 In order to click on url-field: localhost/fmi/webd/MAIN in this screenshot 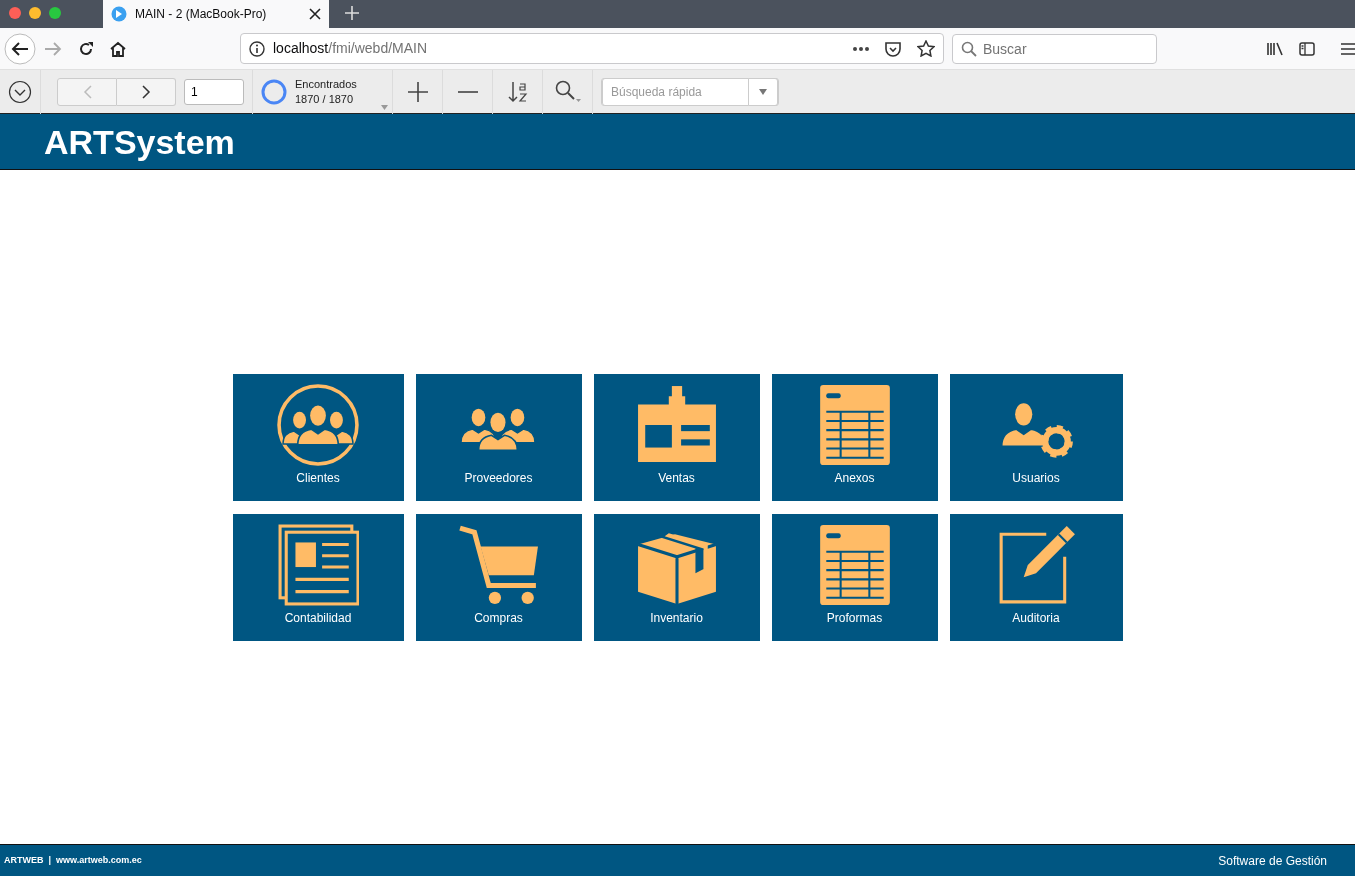, I will do `click(592, 48)`.